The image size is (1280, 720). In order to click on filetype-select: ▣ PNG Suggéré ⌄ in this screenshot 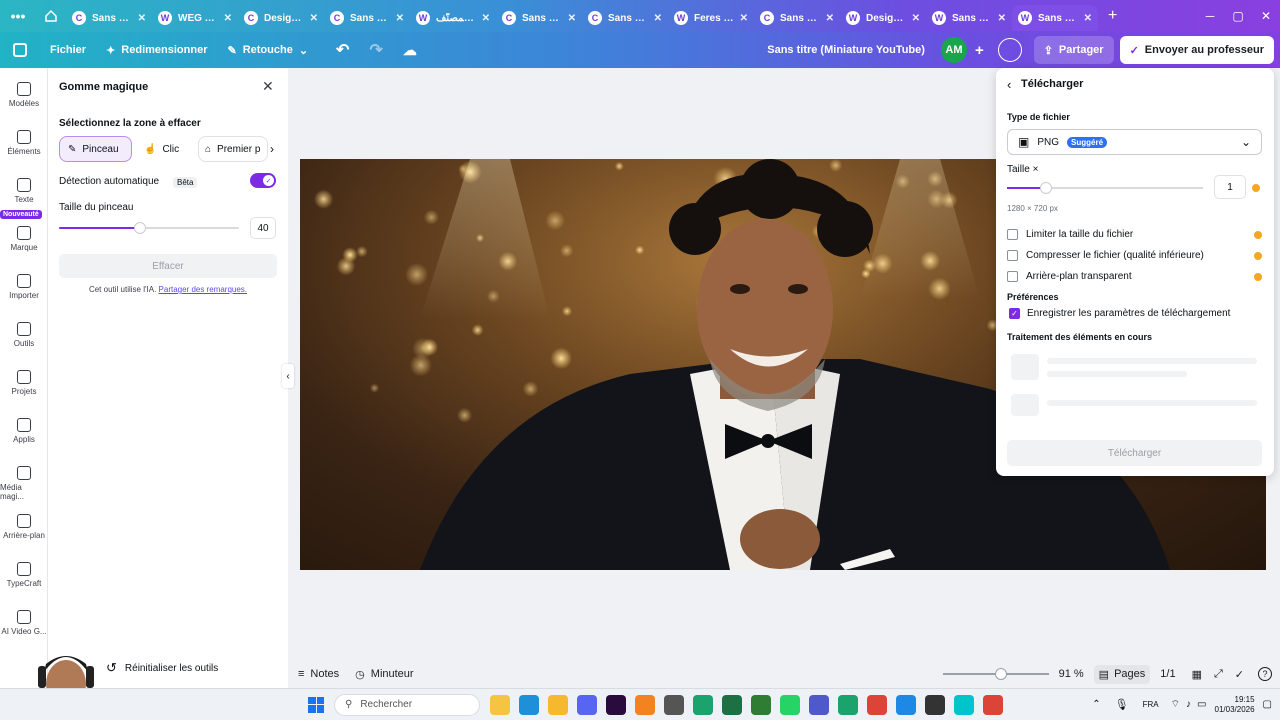, I will do `click(1134, 142)`.